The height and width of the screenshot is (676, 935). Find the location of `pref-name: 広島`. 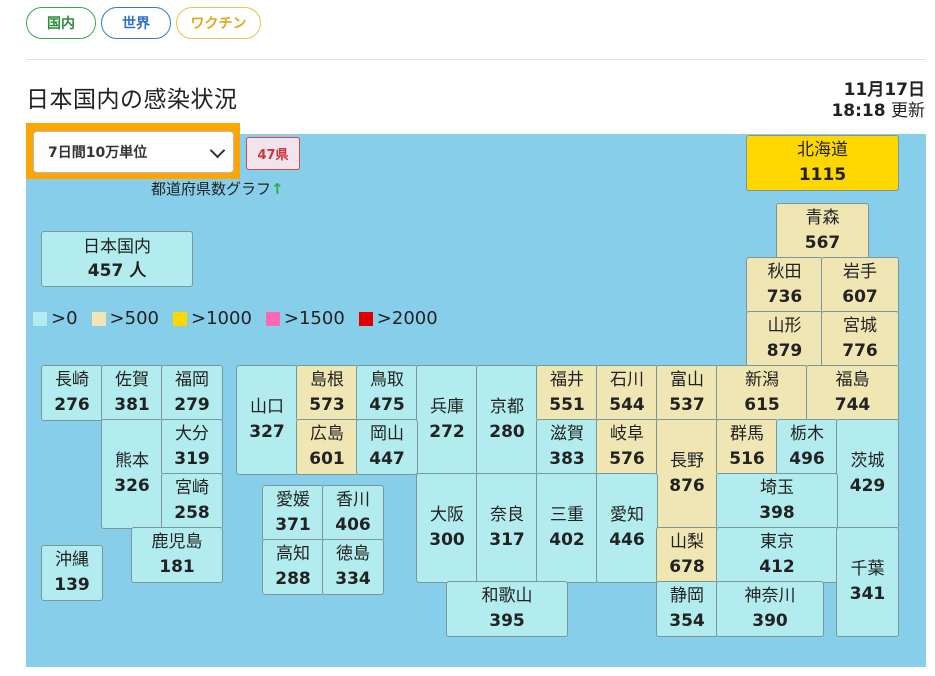

pref-name: 広島 is located at coordinates (327, 434).